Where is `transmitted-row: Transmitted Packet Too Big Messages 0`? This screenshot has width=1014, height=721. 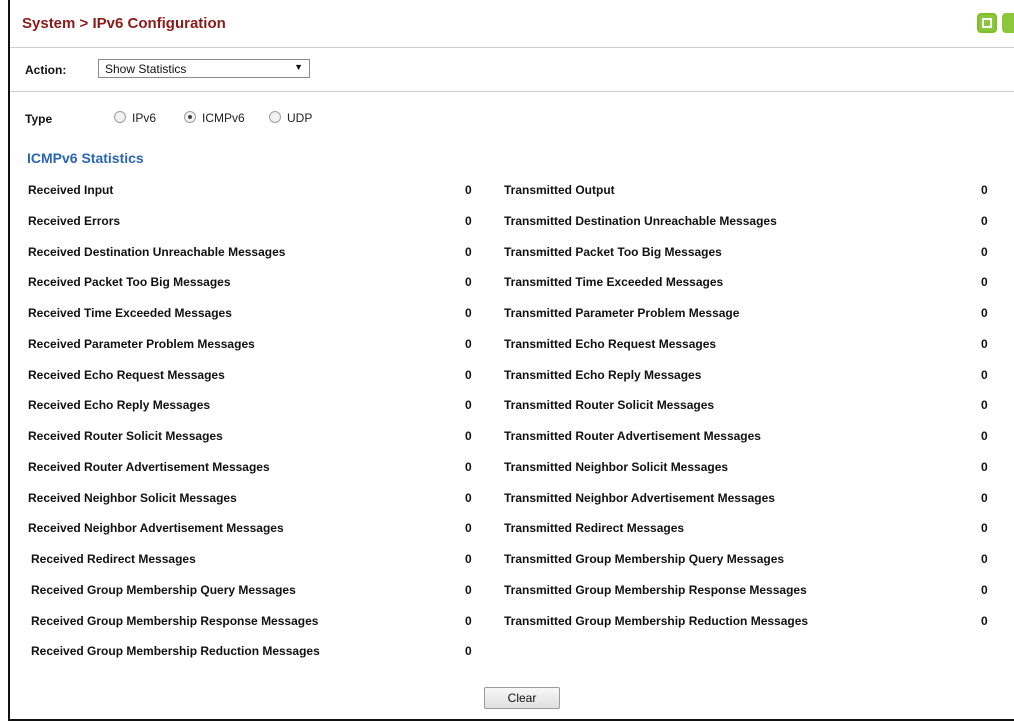 transmitted-row: Transmitted Packet Too Big Messages 0 is located at coordinates (752, 254).